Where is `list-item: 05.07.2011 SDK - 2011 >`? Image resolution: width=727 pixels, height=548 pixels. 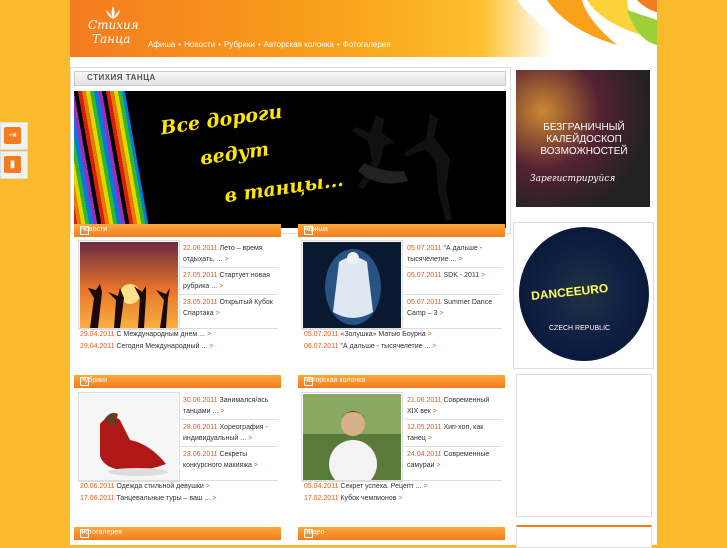
list-item: 05.07.2011 SDK - 2011 > is located at coordinates (453, 281).